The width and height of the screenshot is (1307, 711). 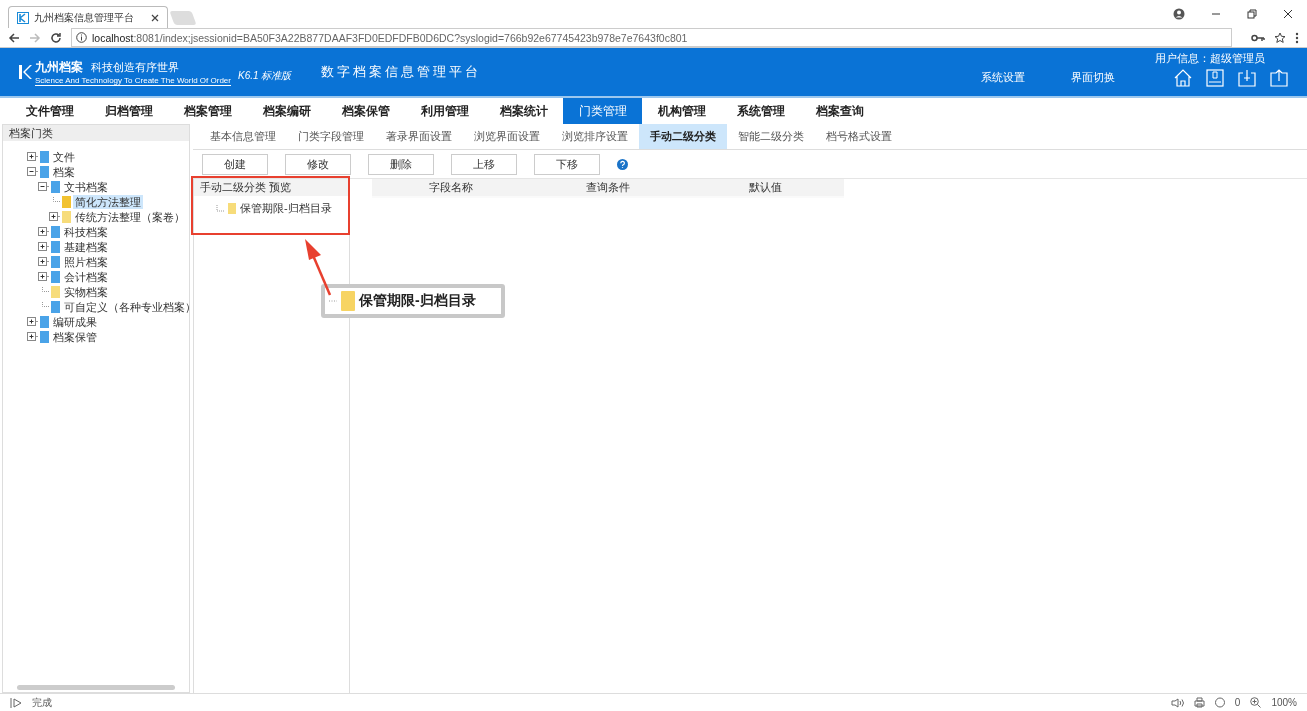 I want to click on zoom-icon, so click(x=1256, y=702).